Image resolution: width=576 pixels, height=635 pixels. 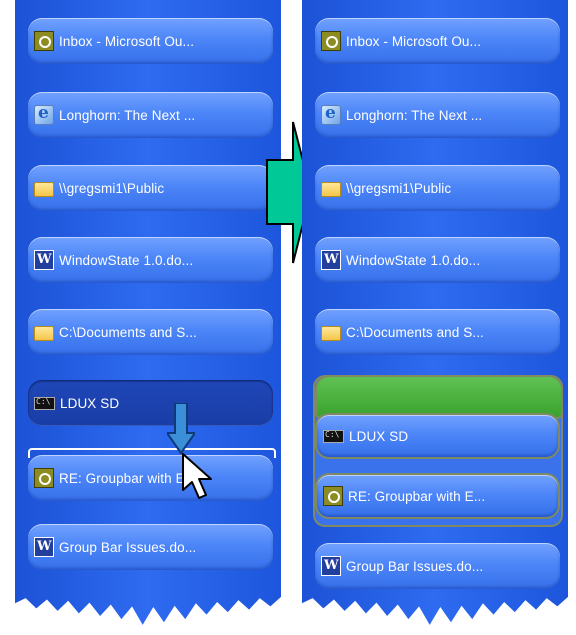 I want to click on mouse-pointer-icon, so click(x=197, y=476).